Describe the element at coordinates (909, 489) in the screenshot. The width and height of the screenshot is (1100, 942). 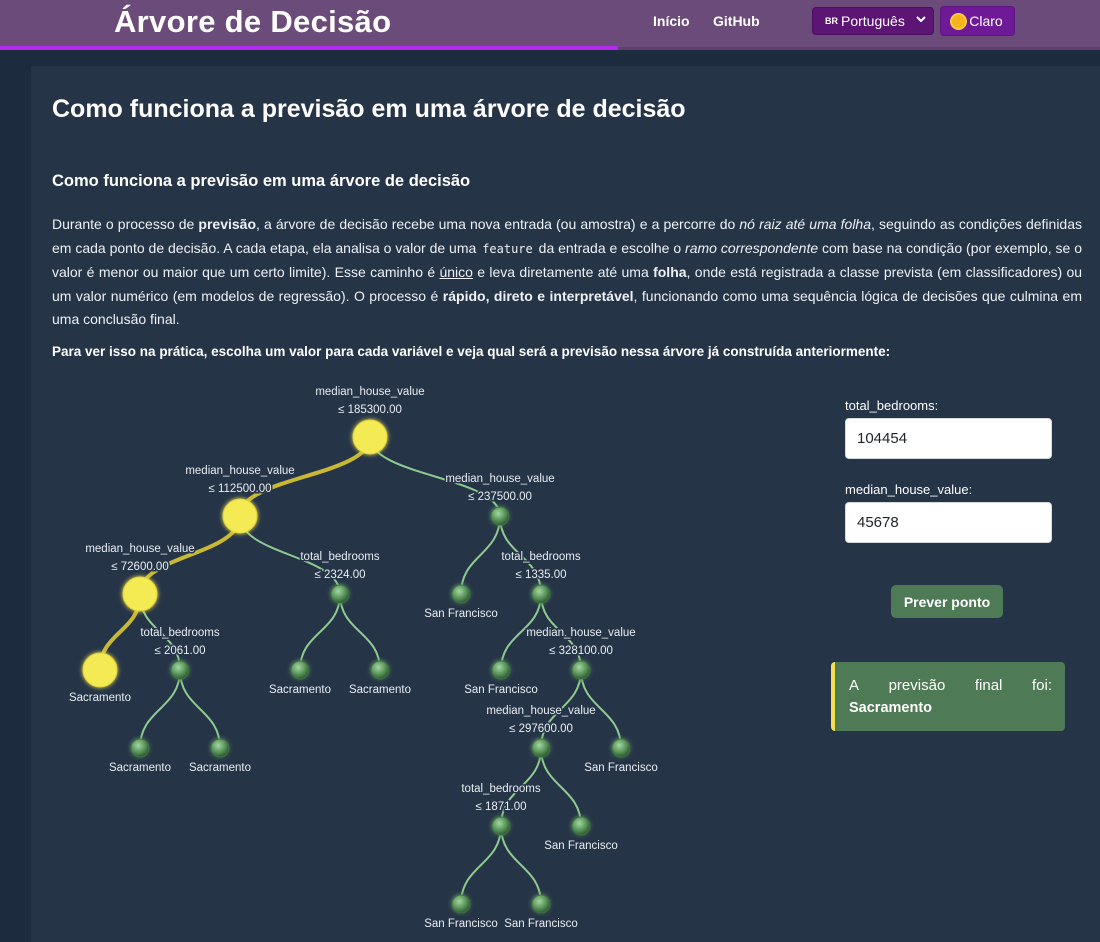
I see `median-house-value-label: median_house_value:` at that location.